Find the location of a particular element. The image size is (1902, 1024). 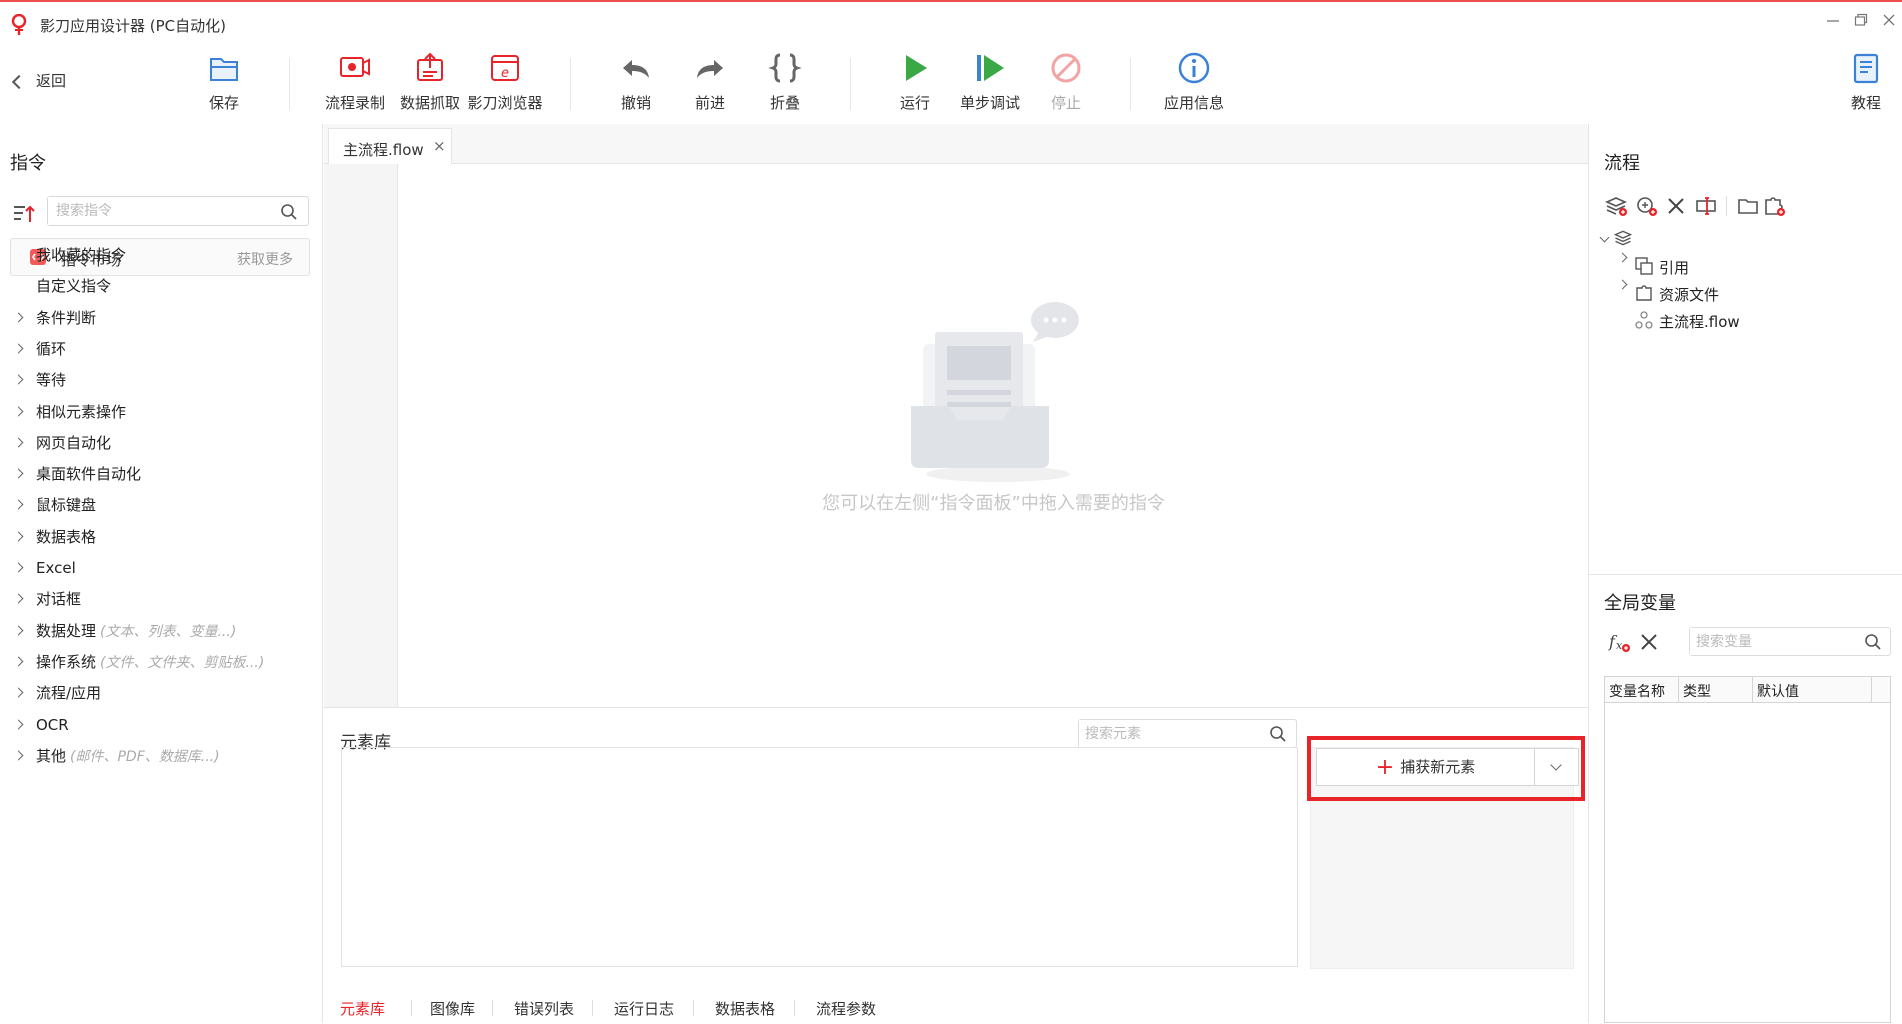

data-grab-button: 数据抓取 is located at coordinates (430, 84).